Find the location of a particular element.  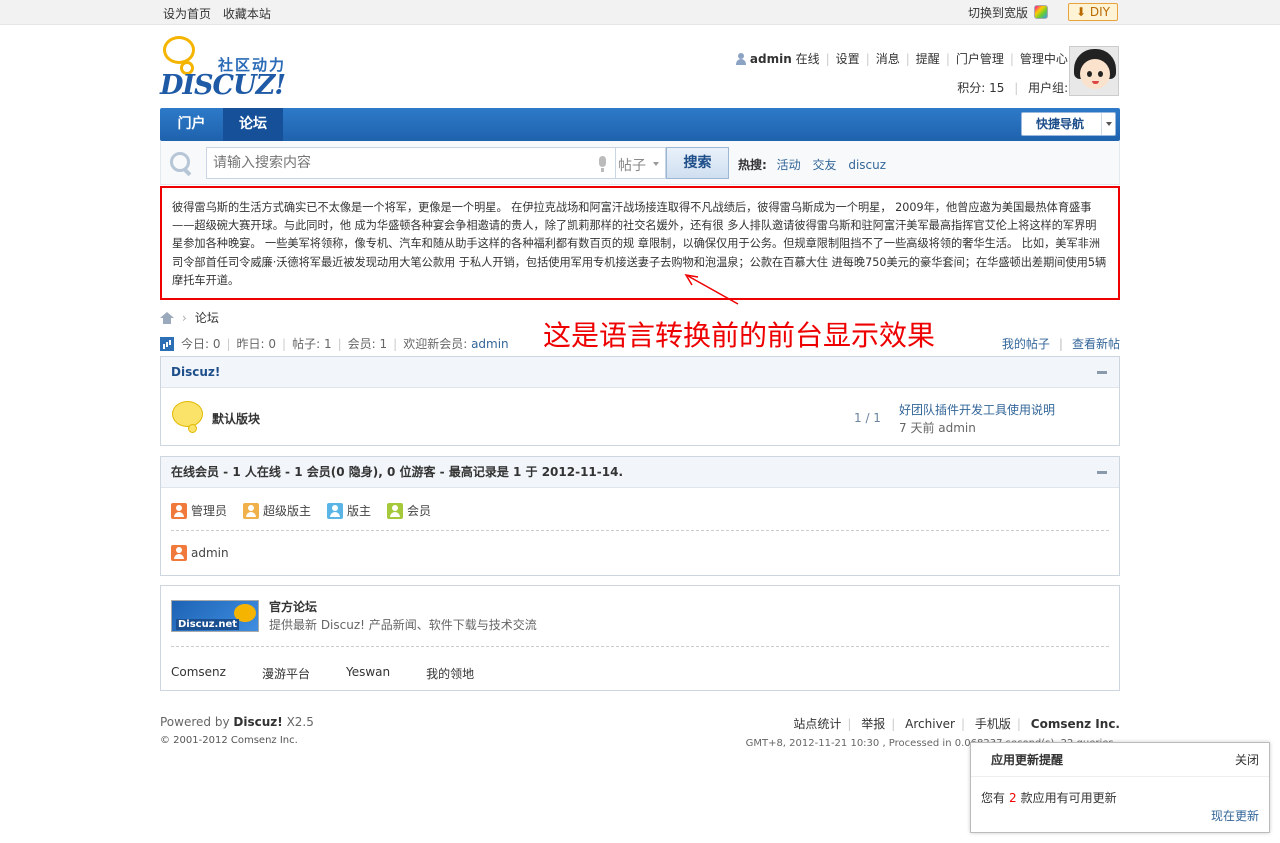

search-bar: 帖子 搜索 热搜: 活动 交友 discuz is located at coordinates (640, 163).